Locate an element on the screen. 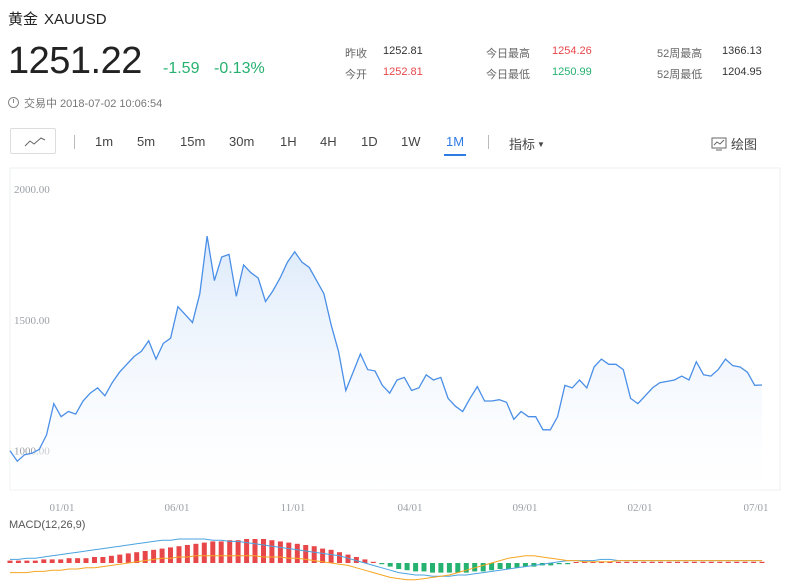 The width and height of the screenshot is (796, 582). x-tick-label: 04/01 is located at coordinates (409, 508).